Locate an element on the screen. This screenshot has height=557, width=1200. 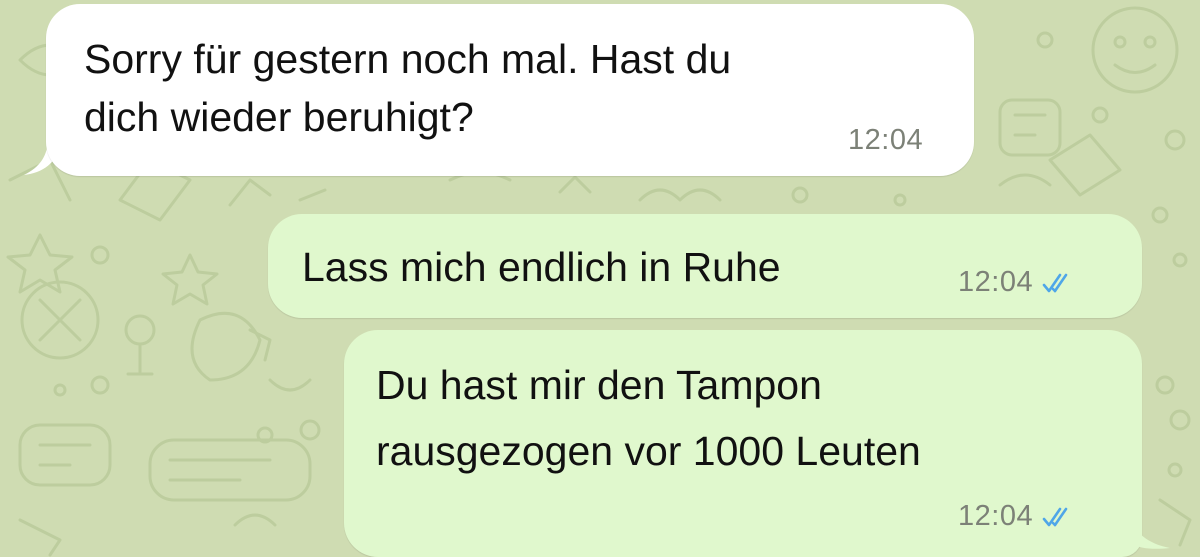
outgoing-message-bubble: Lass mich endlich in Ruhe 12:04 is located at coordinates (705, 266).